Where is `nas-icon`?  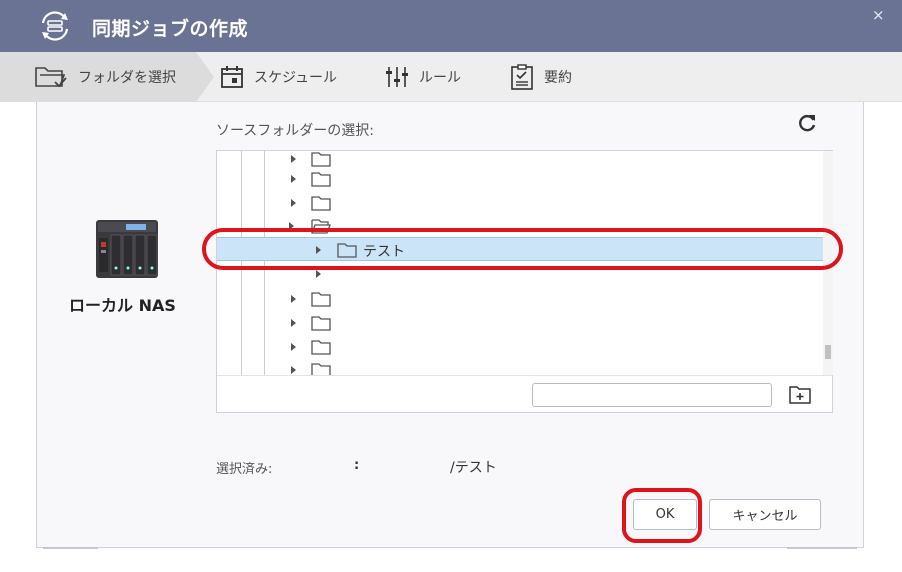
nas-icon is located at coordinates (127, 249).